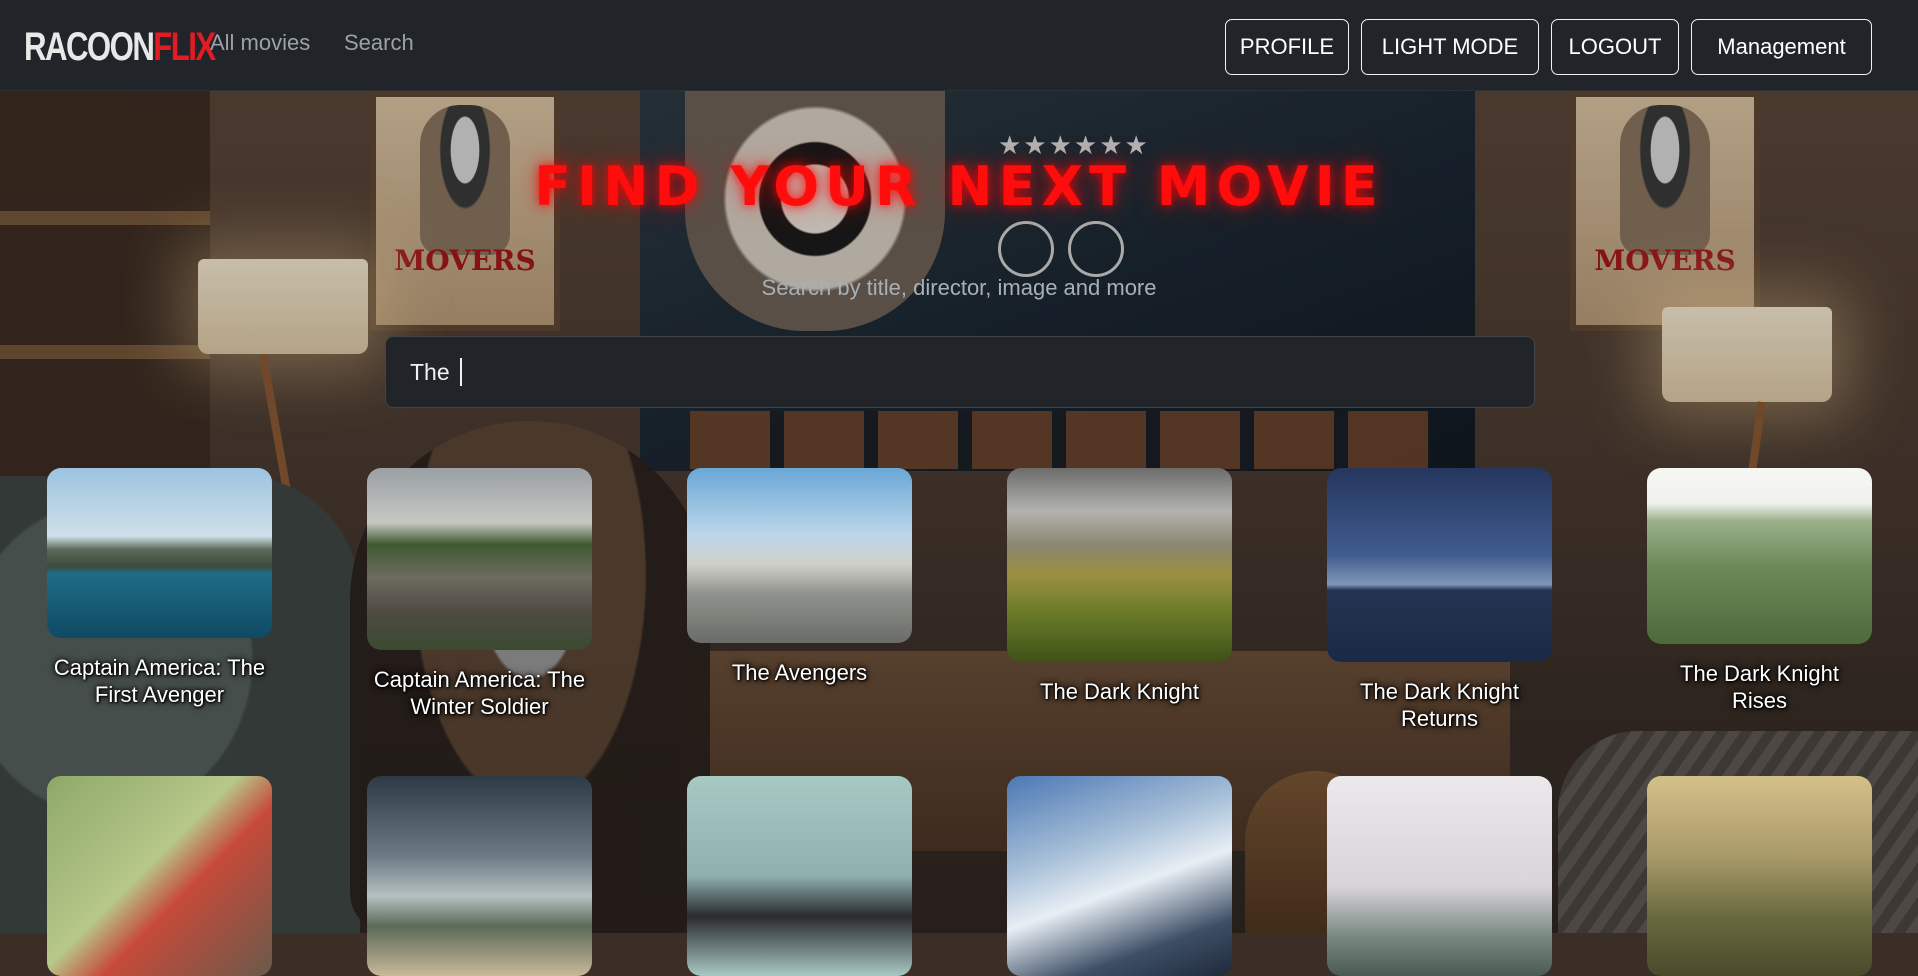 The image size is (1918, 976). Describe the element at coordinates (1119, 691) in the screenshot. I see `movie-title: The Dark Knight` at that location.